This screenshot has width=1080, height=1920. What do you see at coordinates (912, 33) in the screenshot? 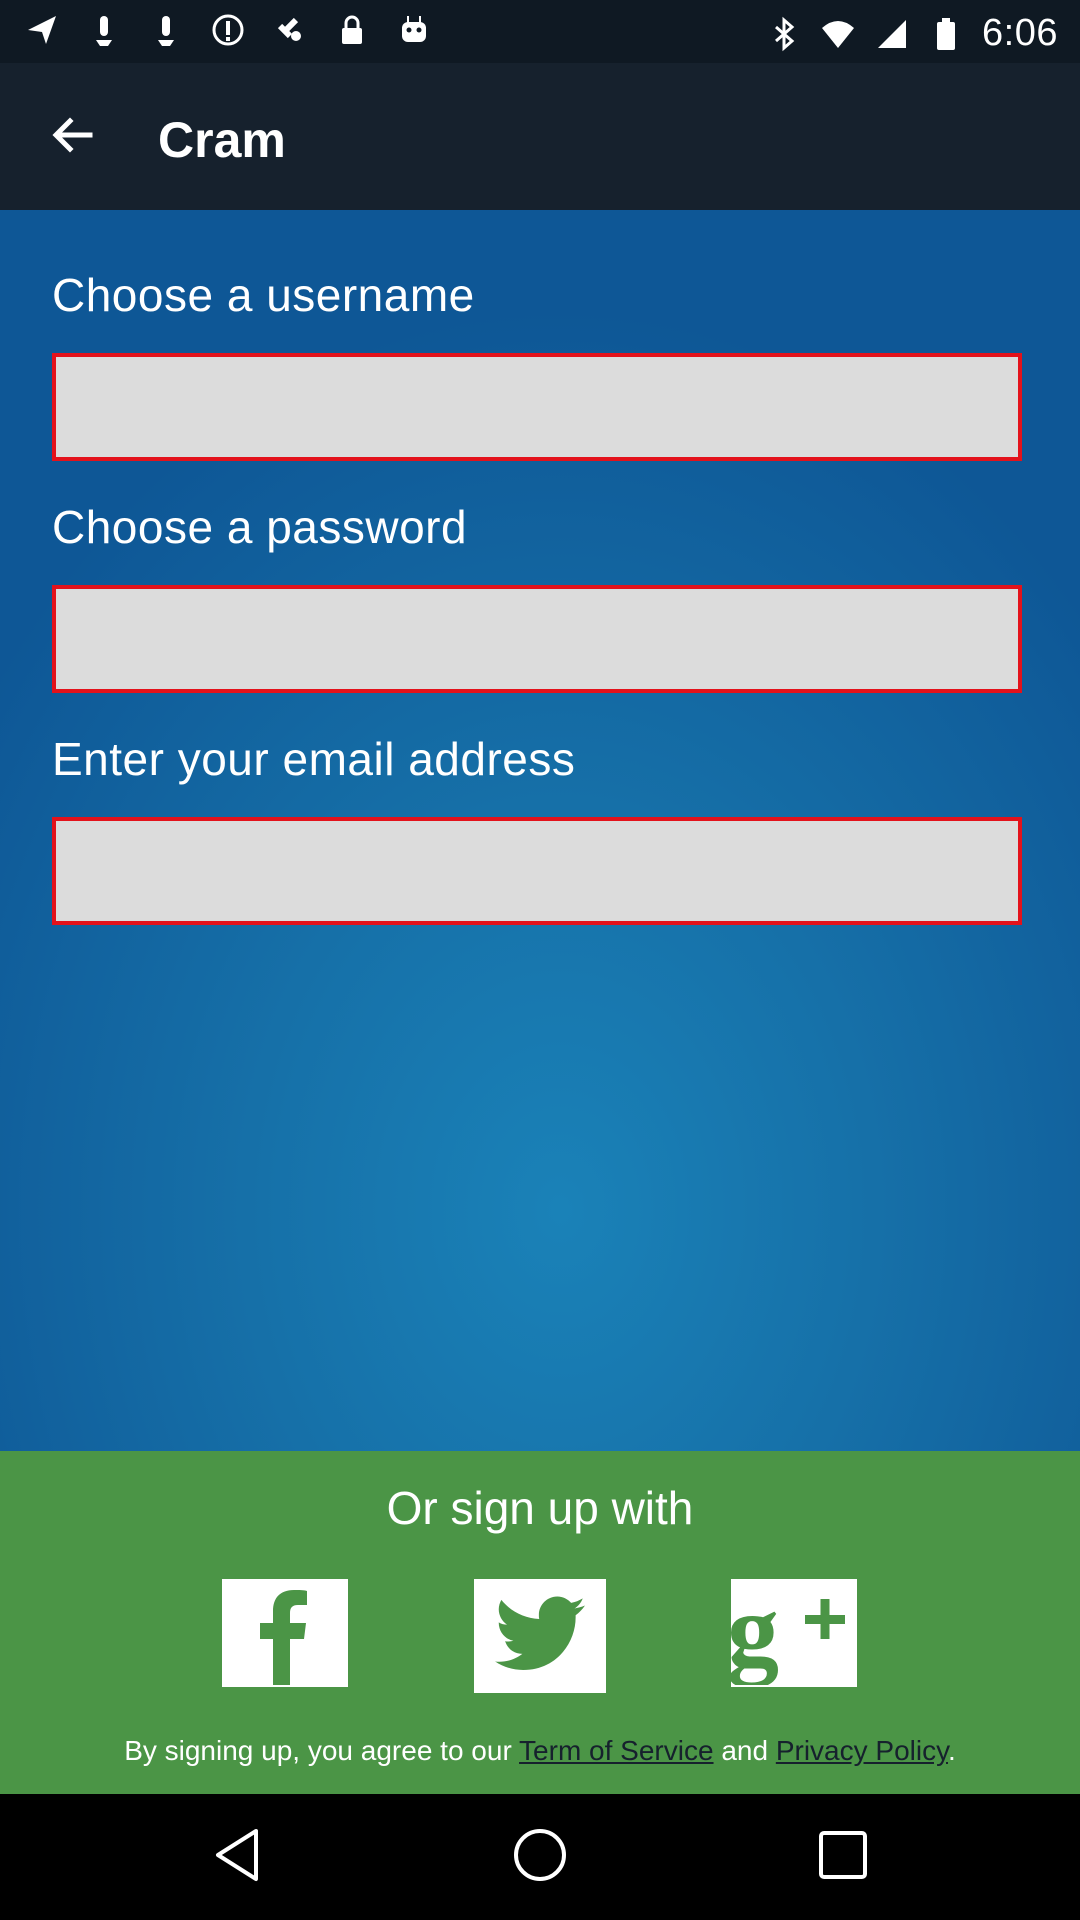
I see `status-right-icons: 6:06` at bounding box center [912, 33].